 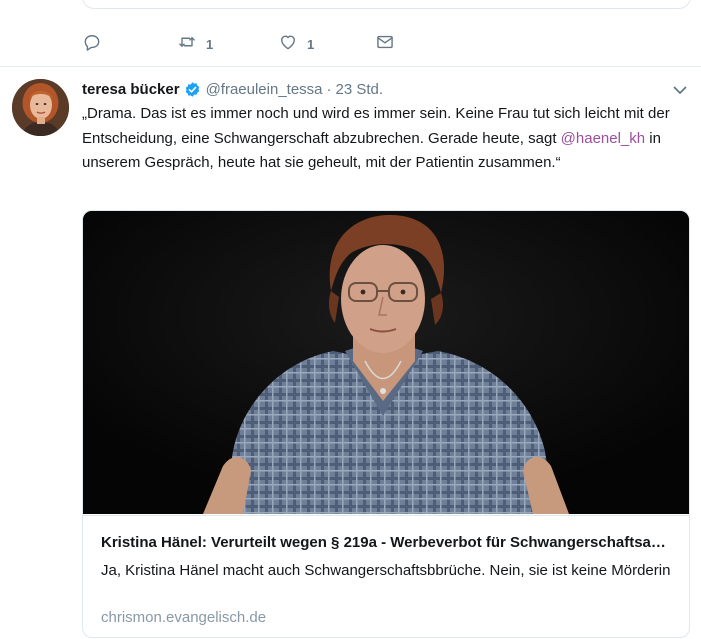 I want to click on tweet-timestamp: 23 Std., so click(x=360, y=89).